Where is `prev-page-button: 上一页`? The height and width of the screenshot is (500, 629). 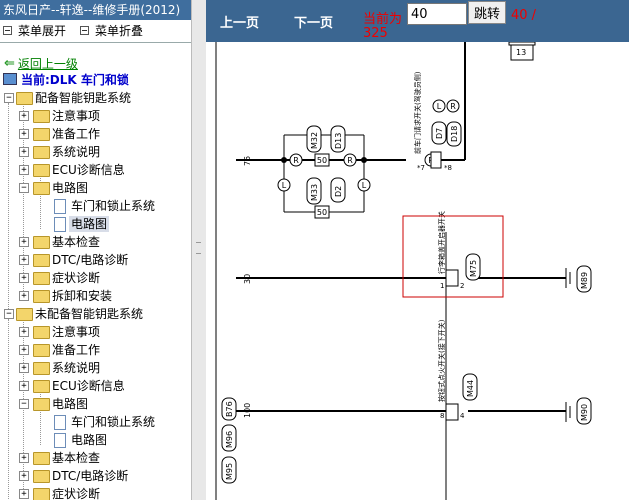
prev-page-button: 上一页 is located at coordinates (239, 21).